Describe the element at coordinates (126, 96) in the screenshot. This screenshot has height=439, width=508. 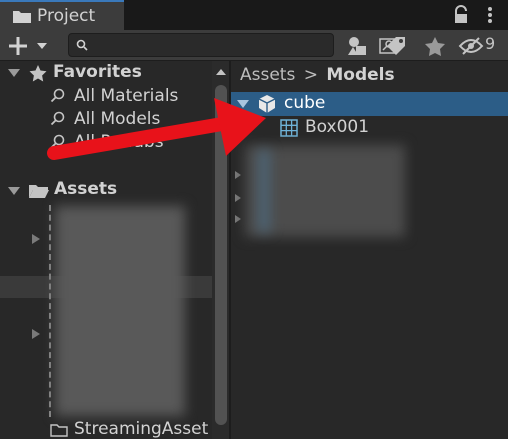
I see `favorite-item: All Materials` at that location.